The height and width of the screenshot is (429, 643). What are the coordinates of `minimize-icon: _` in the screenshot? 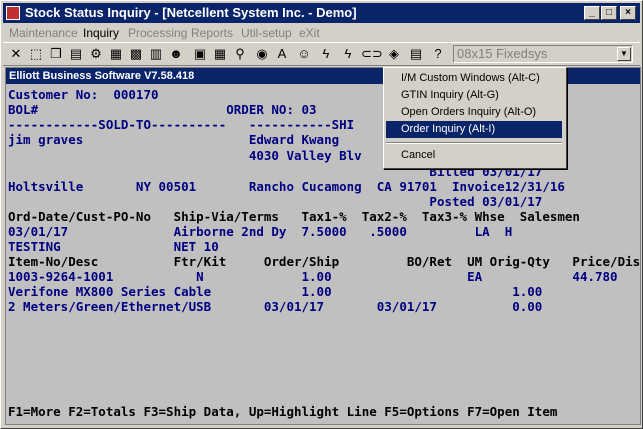 It's located at (592, 13).